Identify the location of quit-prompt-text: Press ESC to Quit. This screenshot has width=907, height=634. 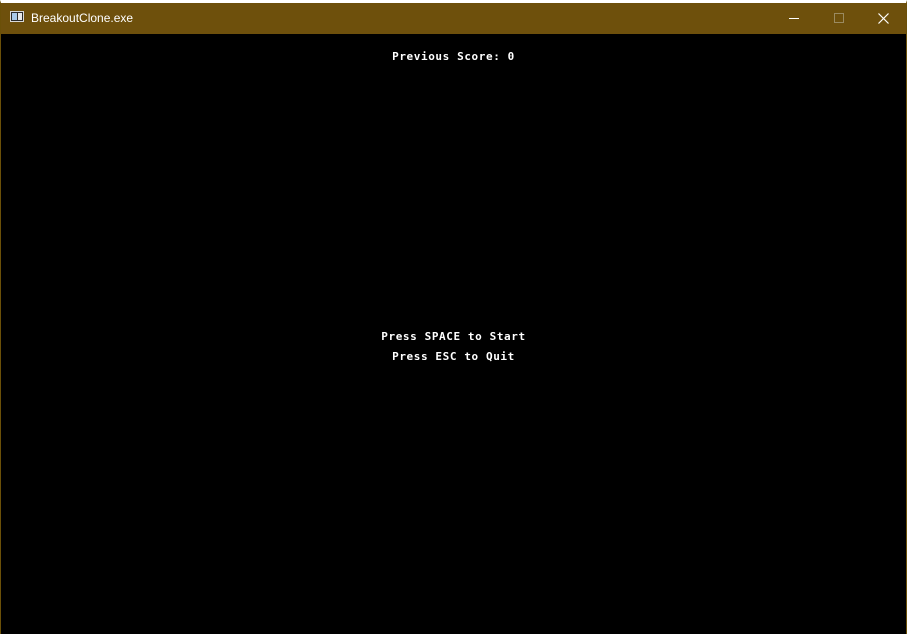
(453, 356).